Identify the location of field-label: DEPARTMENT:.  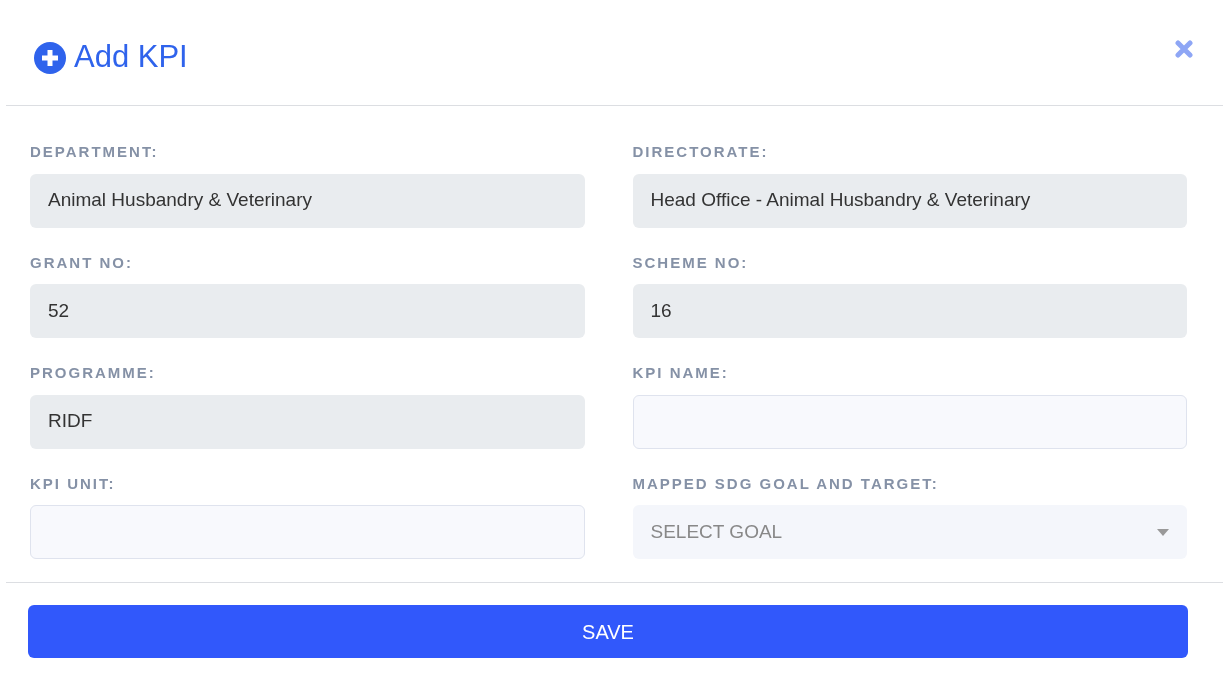
(95, 152).